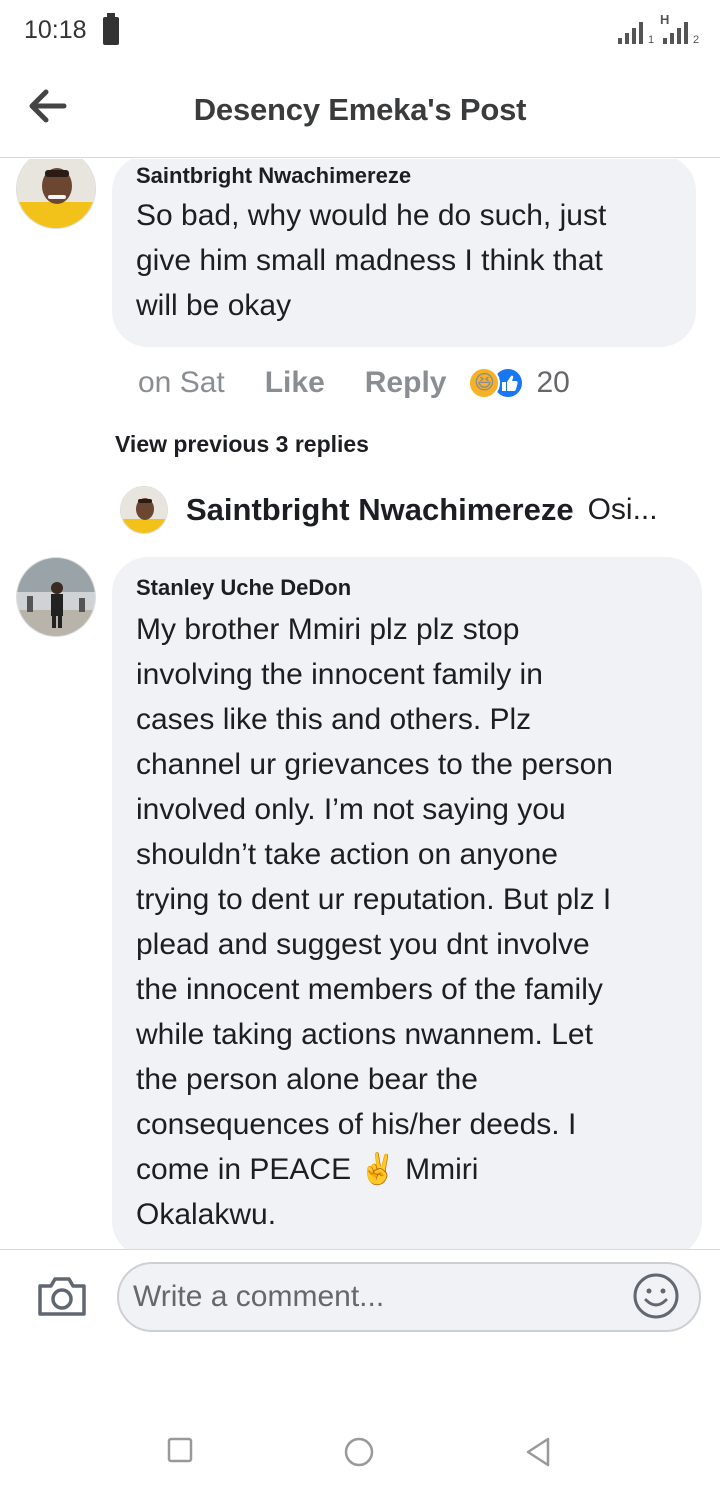 This screenshot has height=1500, width=720. I want to click on comment-line: shouldn’t take action on anyone, so click(347, 854).